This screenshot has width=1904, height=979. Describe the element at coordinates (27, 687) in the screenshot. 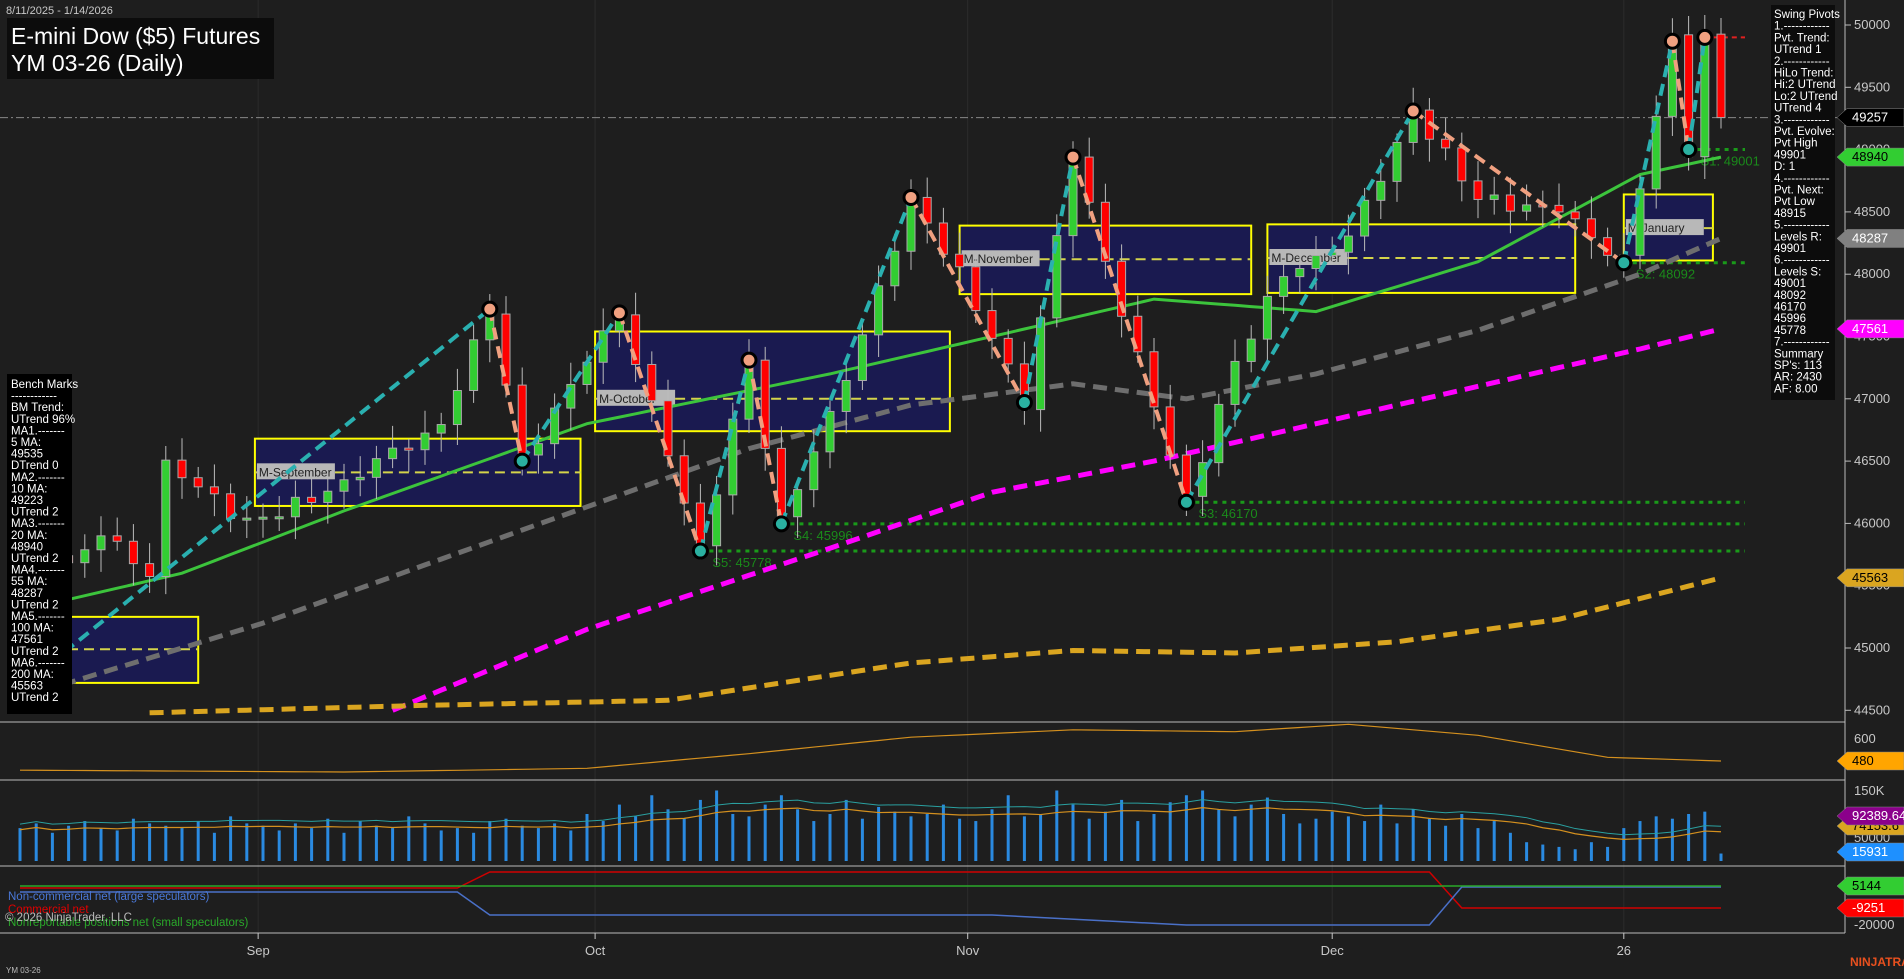

I see `panel-line: 45563` at that location.